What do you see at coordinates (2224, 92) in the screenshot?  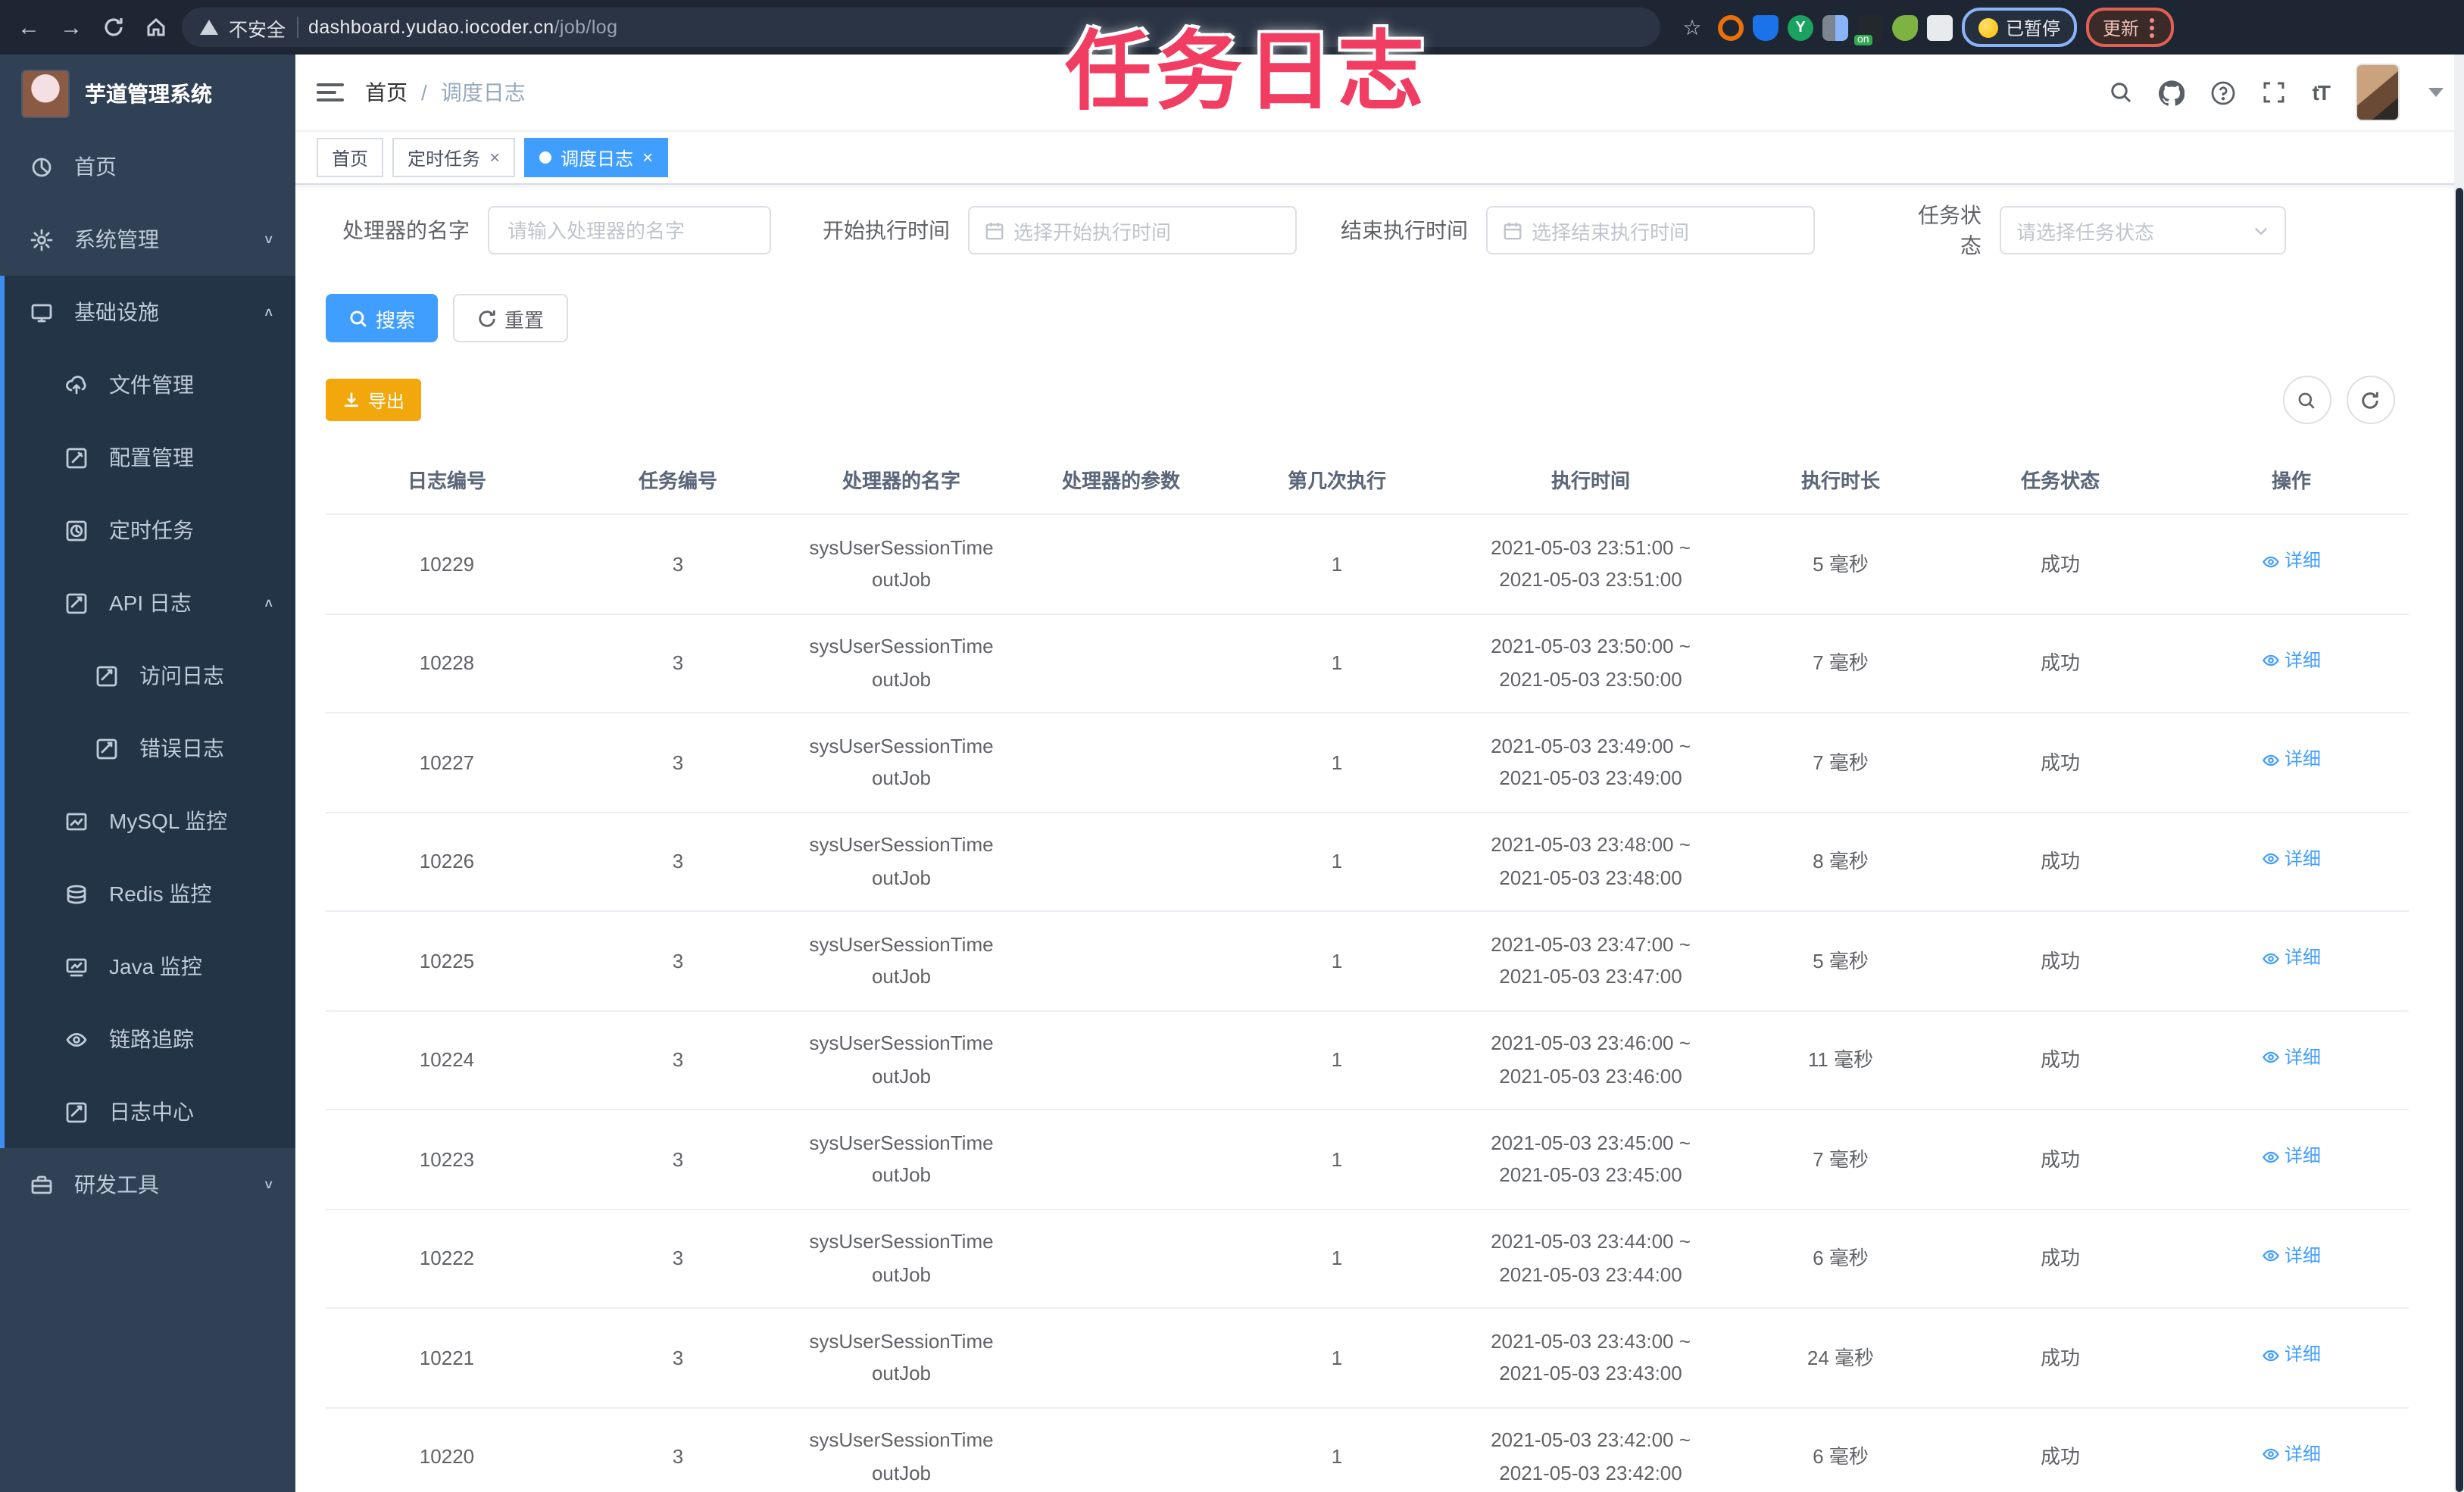 I see `help-icon` at bounding box center [2224, 92].